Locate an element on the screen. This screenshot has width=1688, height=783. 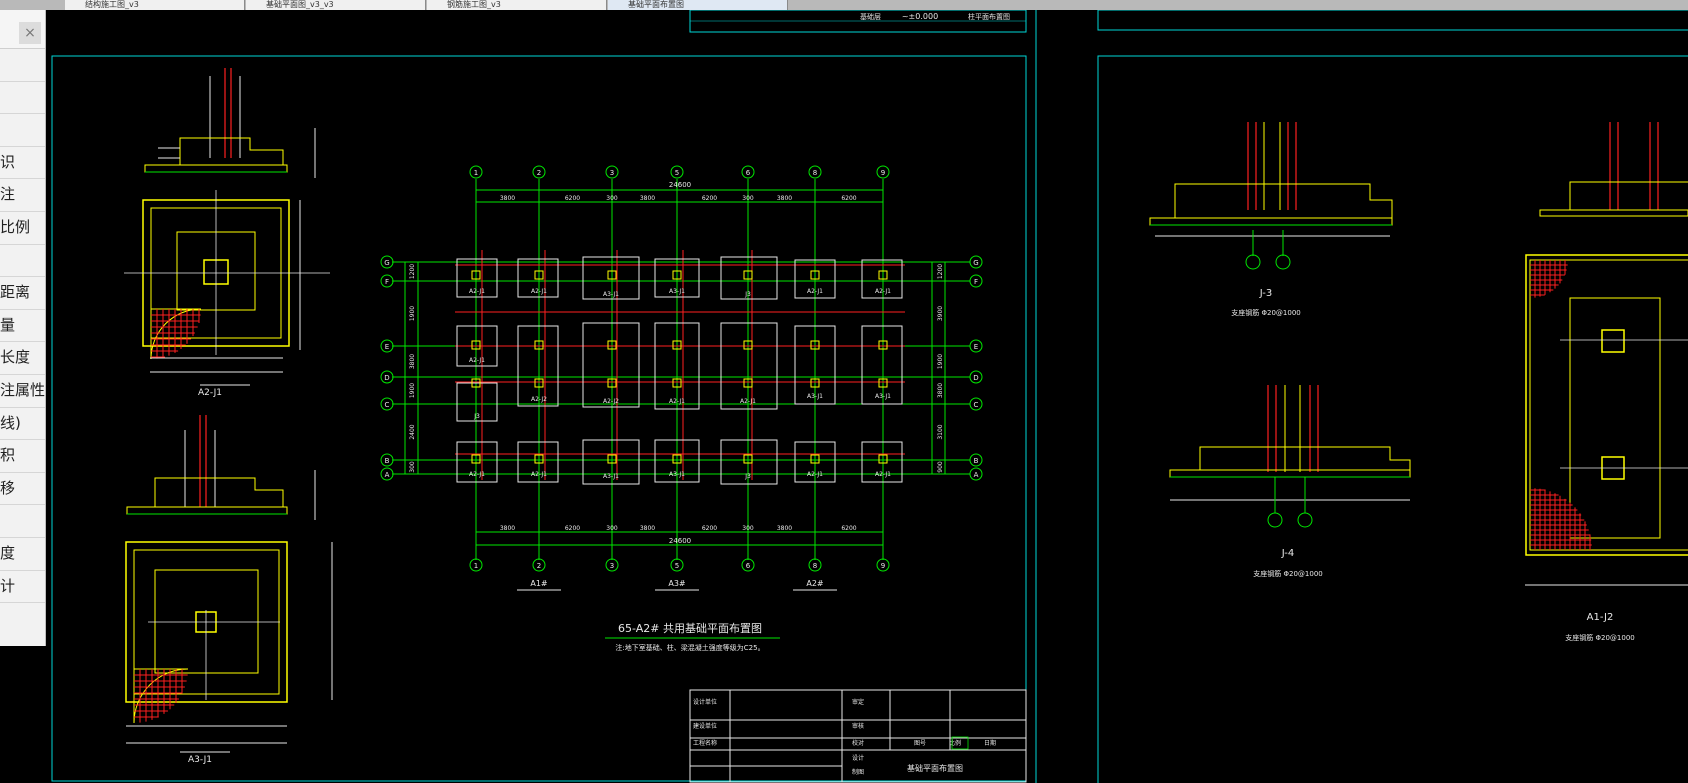
palette-item: 识 is located at coordinates (22, 163).